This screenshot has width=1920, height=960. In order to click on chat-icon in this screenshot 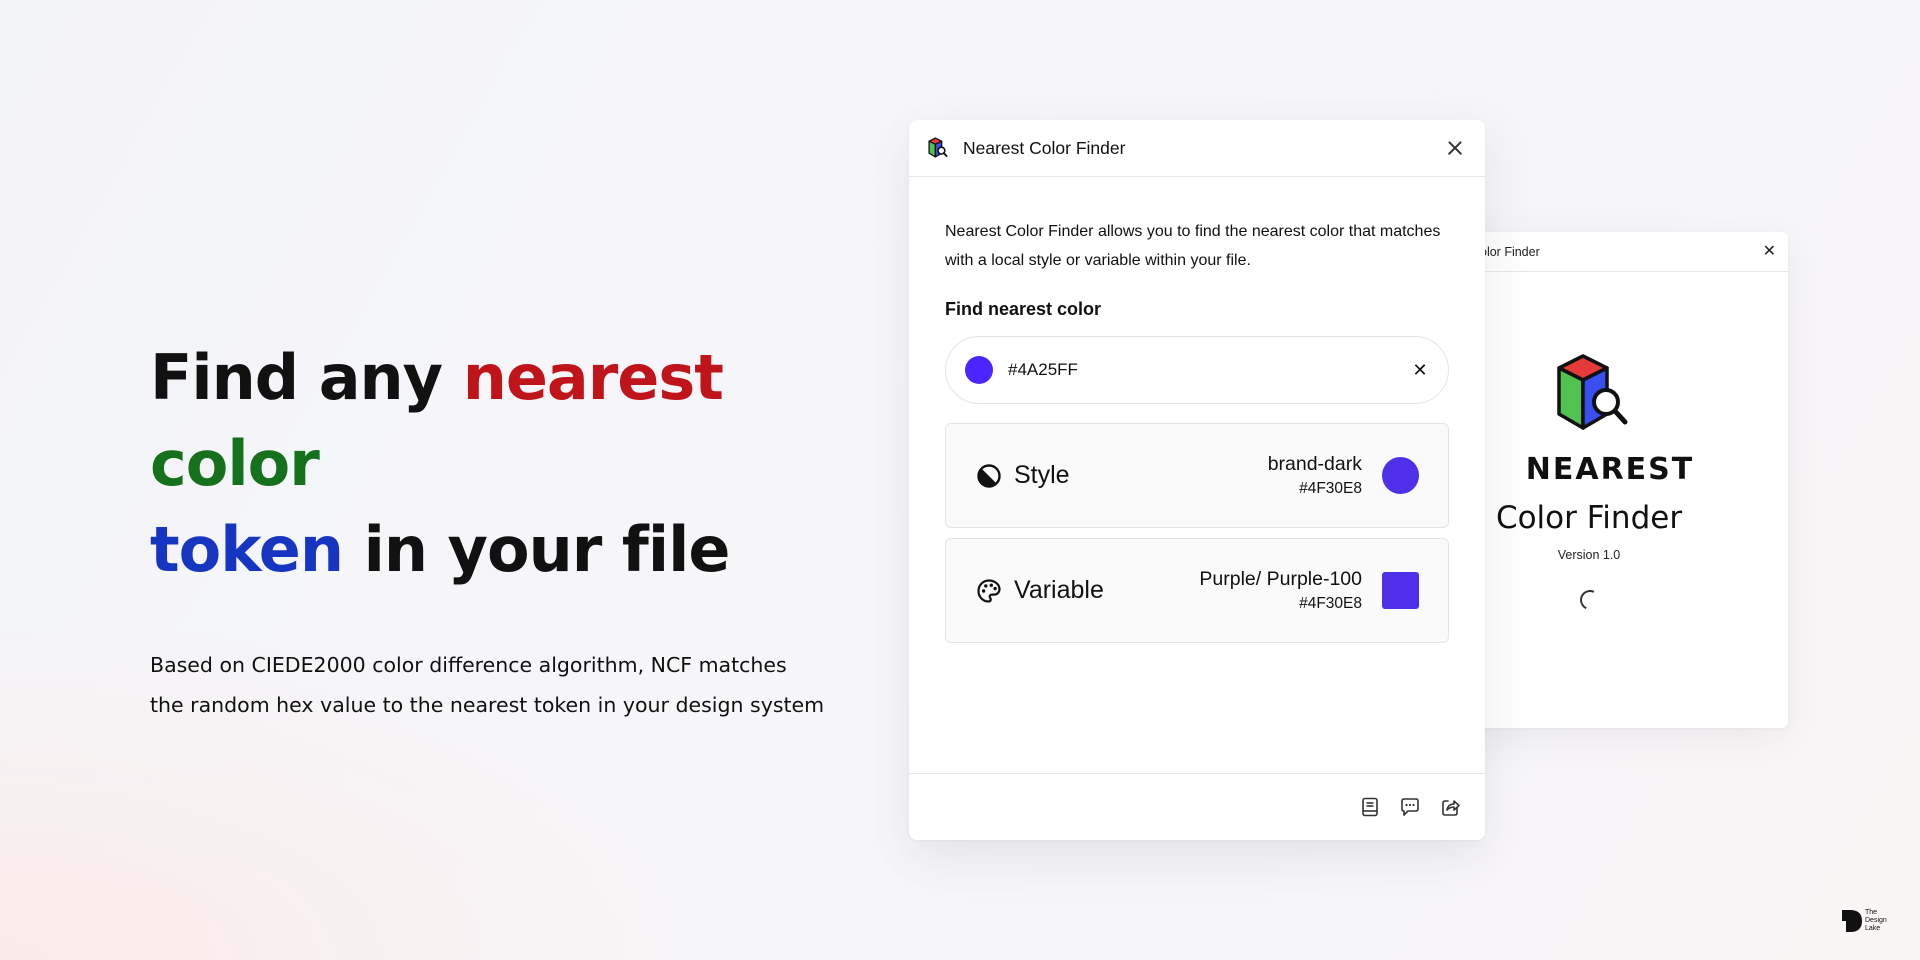, I will do `click(1410, 807)`.